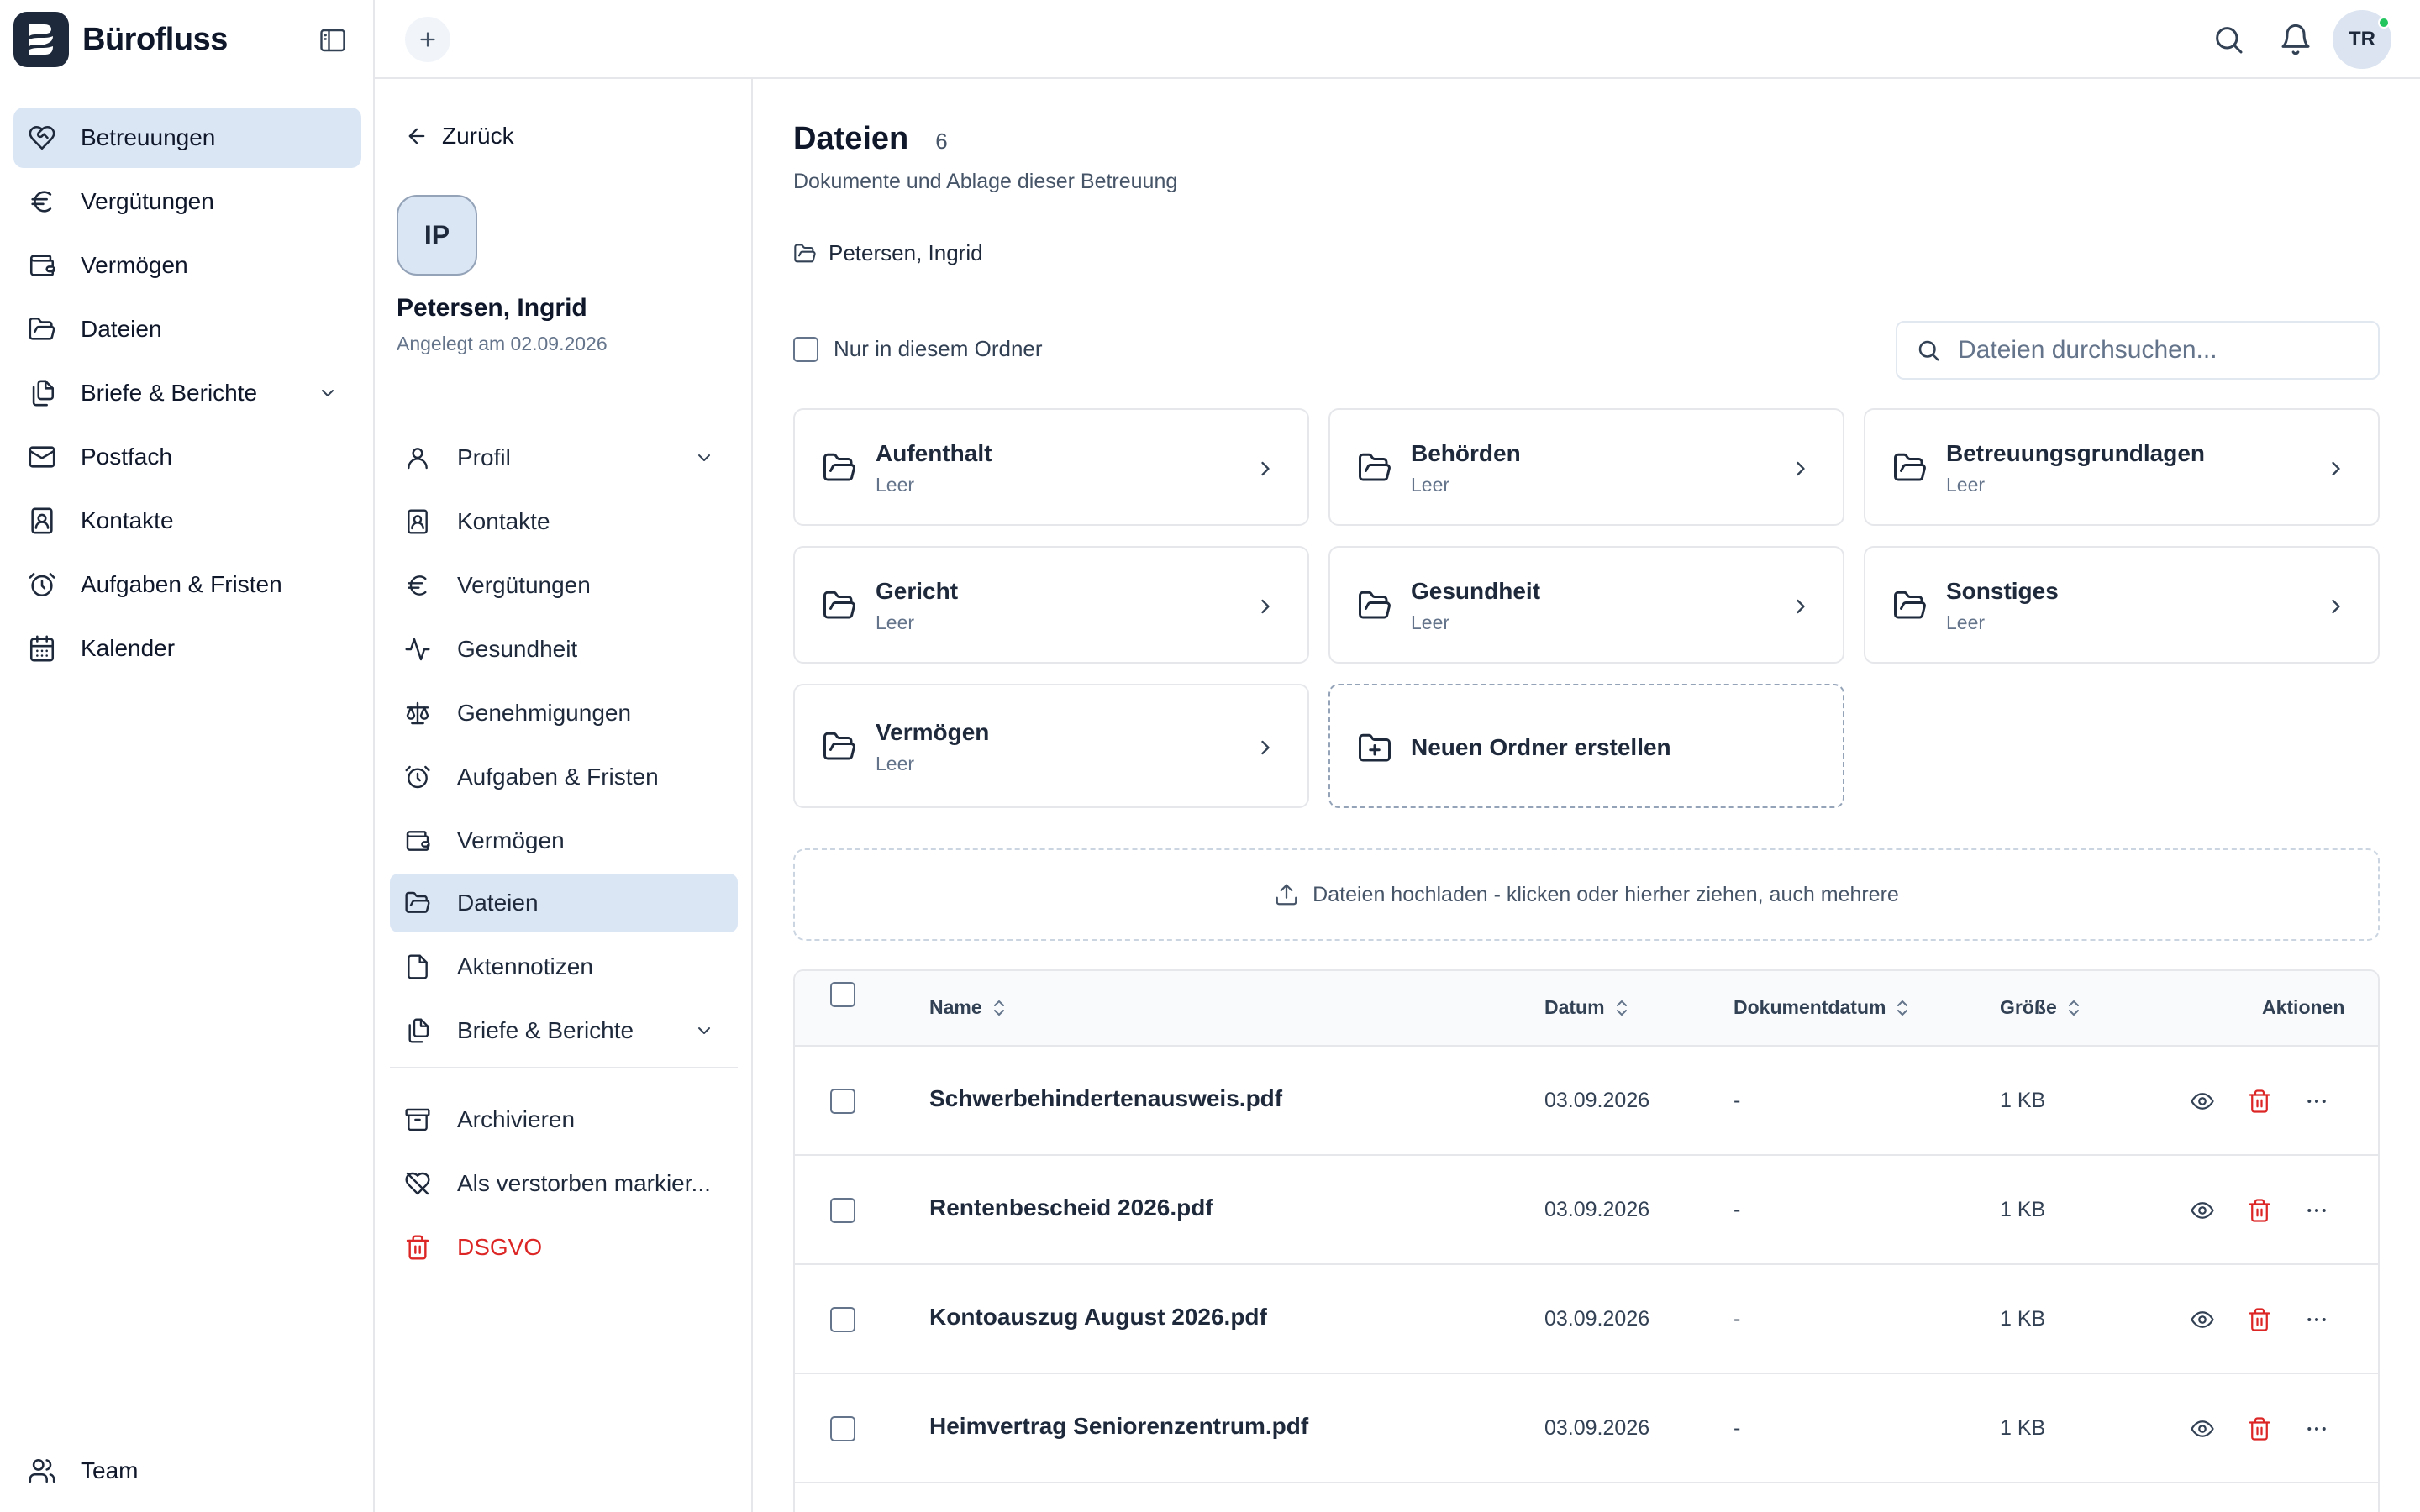 This screenshot has height=1512, width=2420. Describe the element at coordinates (564, 521) in the screenshot. I see `detail-item-kontakte: Kontakte` at that location.